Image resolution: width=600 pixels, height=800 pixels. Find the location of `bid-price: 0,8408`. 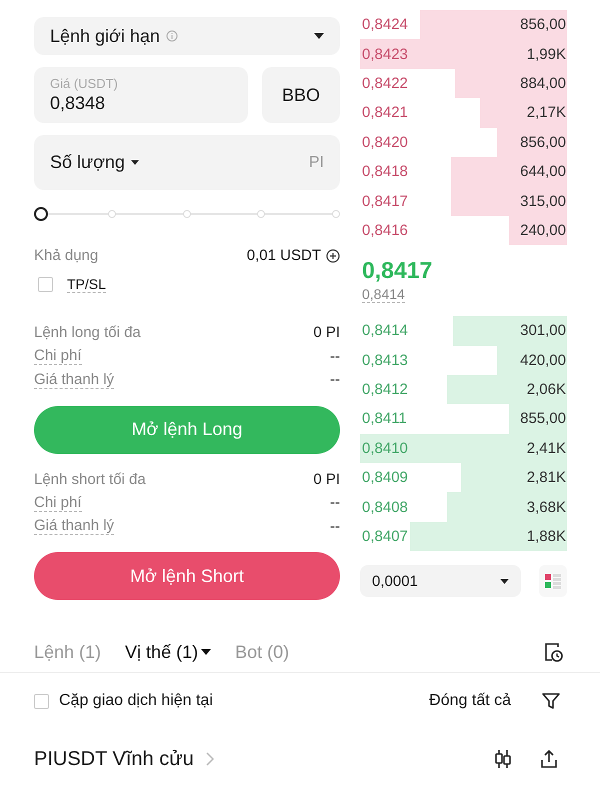

bid-price: 0,8408 is located at coordinates (385, 507).